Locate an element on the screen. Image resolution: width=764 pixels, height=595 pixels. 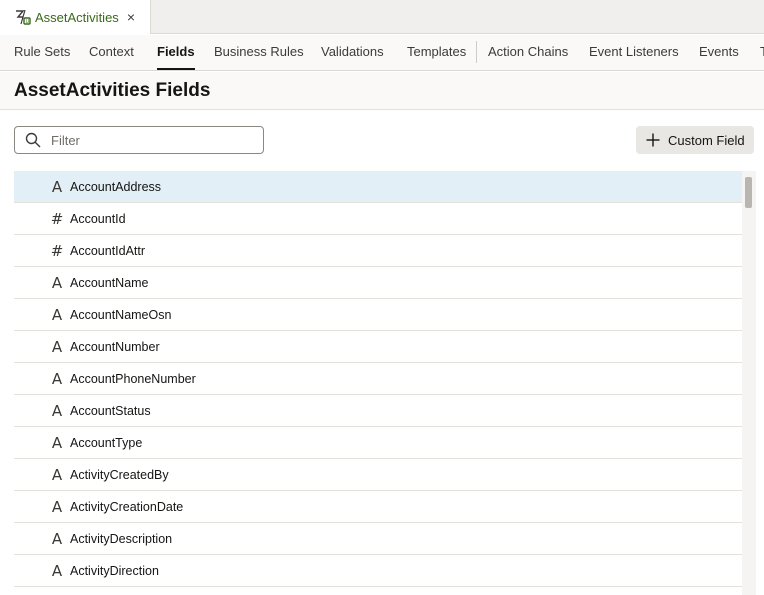
custom-field-button: Custom Field is located at coordinates (695, 140).